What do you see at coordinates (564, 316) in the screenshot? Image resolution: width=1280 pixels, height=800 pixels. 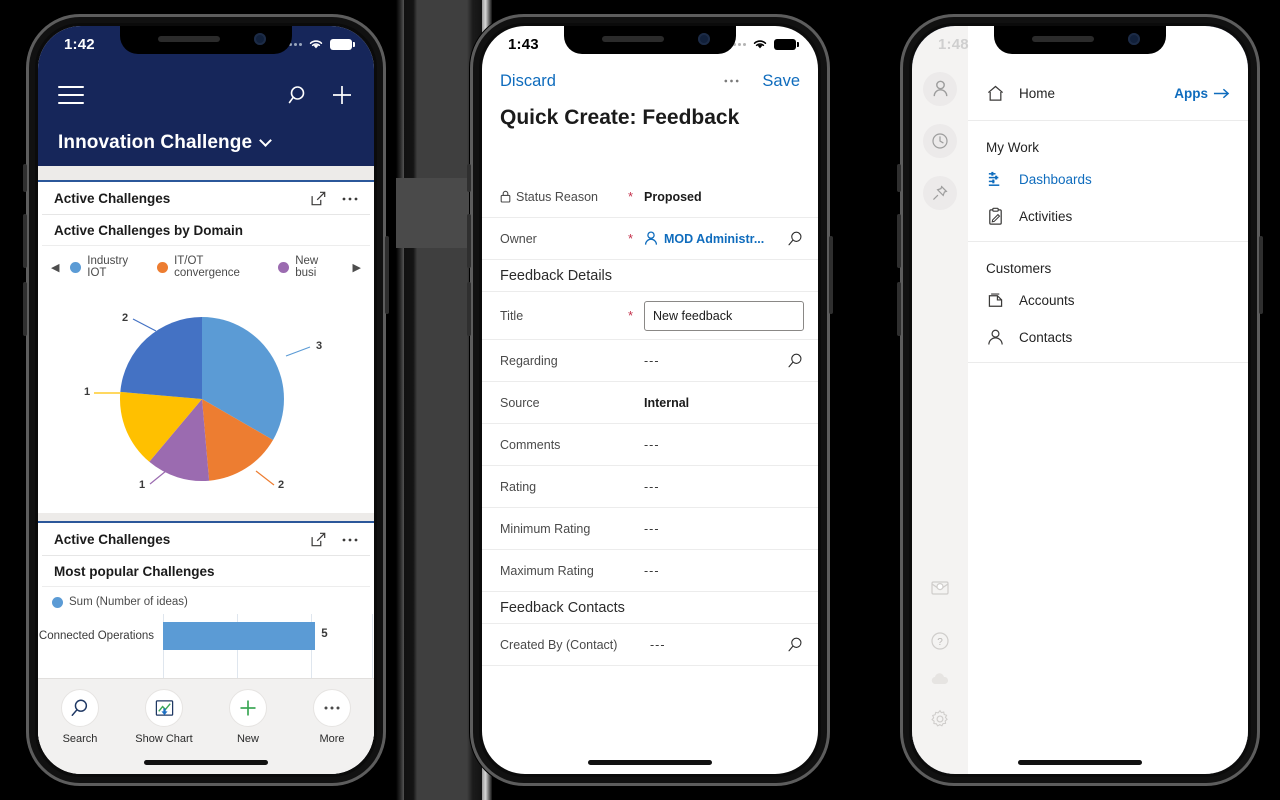 I see `field-label: Title` at bounding box center [564, 316].